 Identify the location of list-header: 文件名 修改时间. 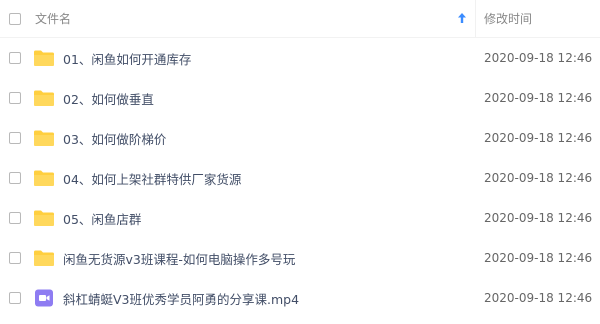
(300, 19).